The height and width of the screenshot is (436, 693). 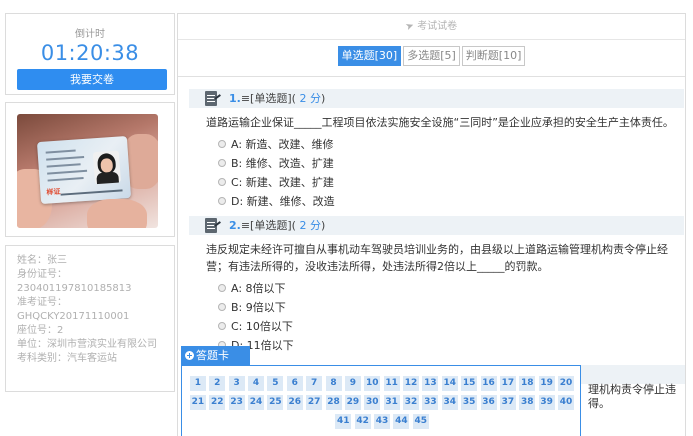 I want to click on question-number-cell: 38, so click(x=527, y=402).